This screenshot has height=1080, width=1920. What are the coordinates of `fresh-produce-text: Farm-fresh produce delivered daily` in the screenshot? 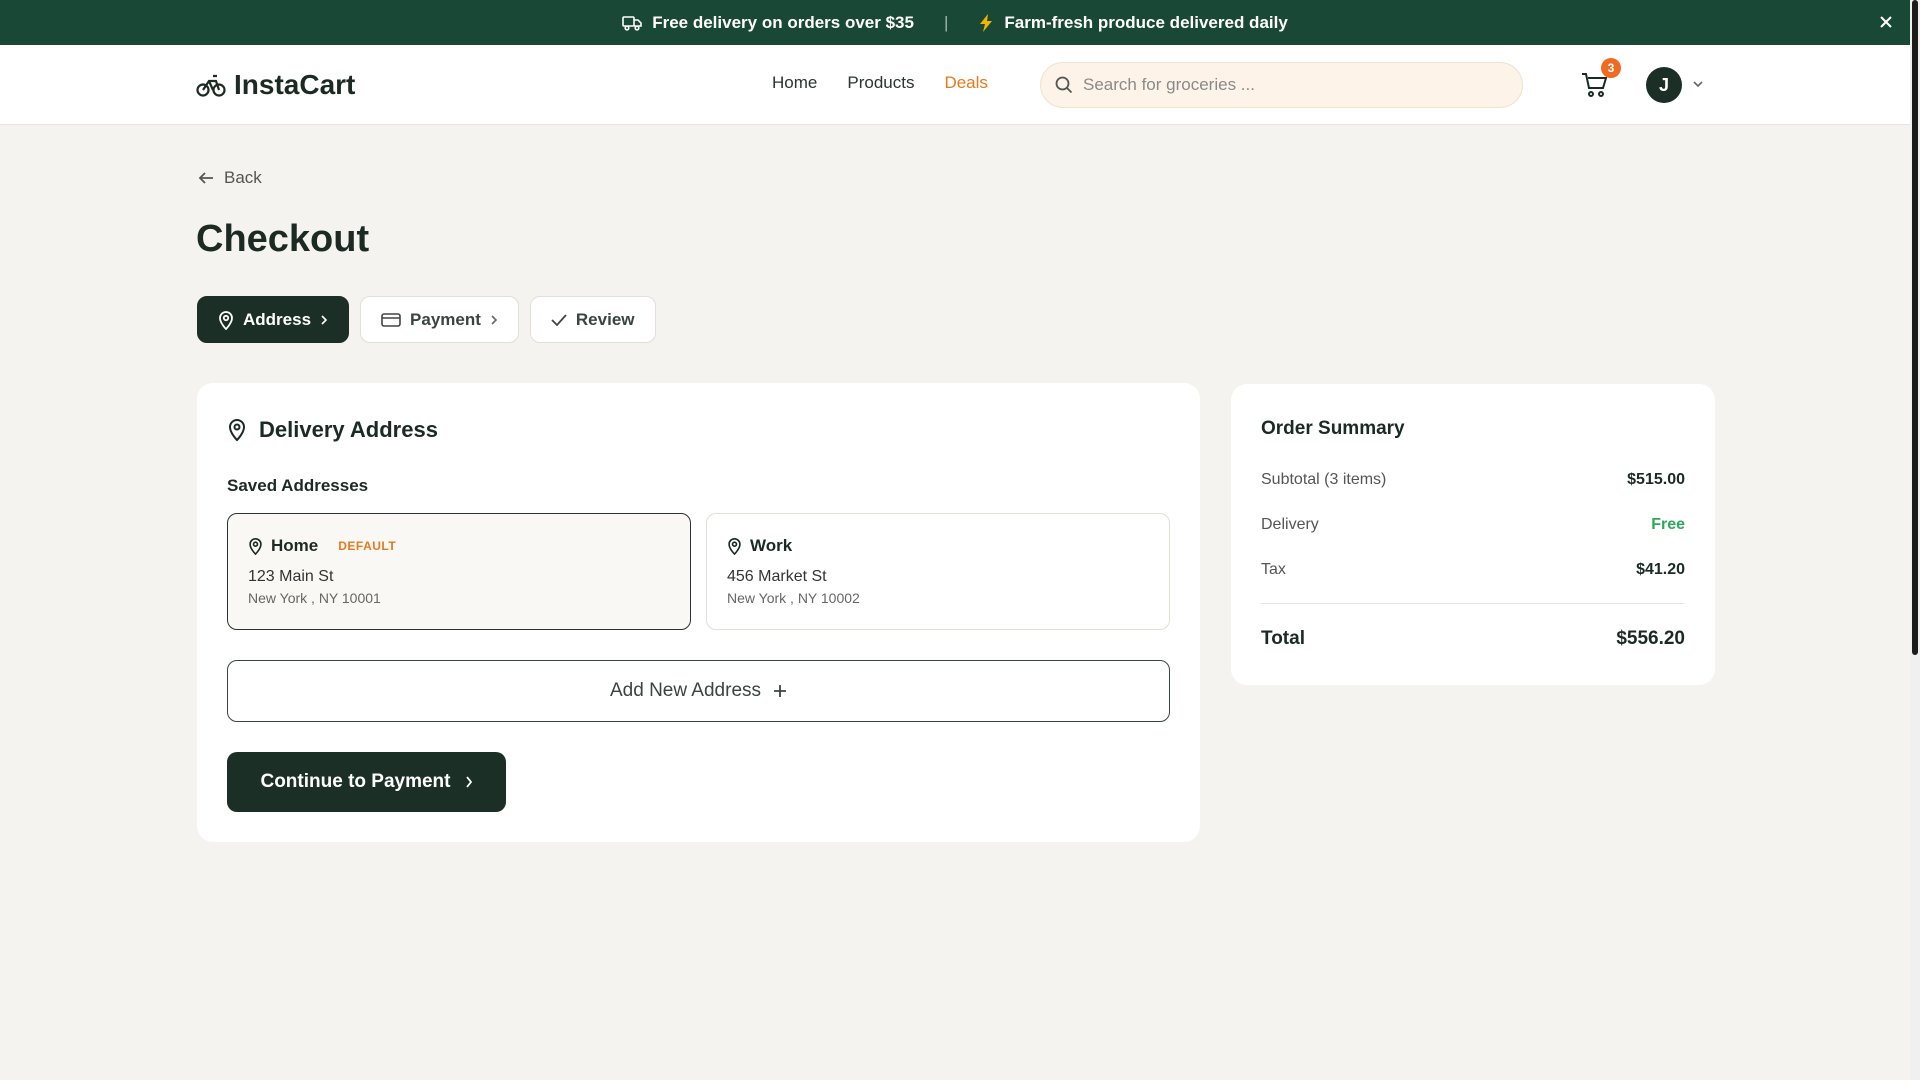 It's located at (1146, 22).